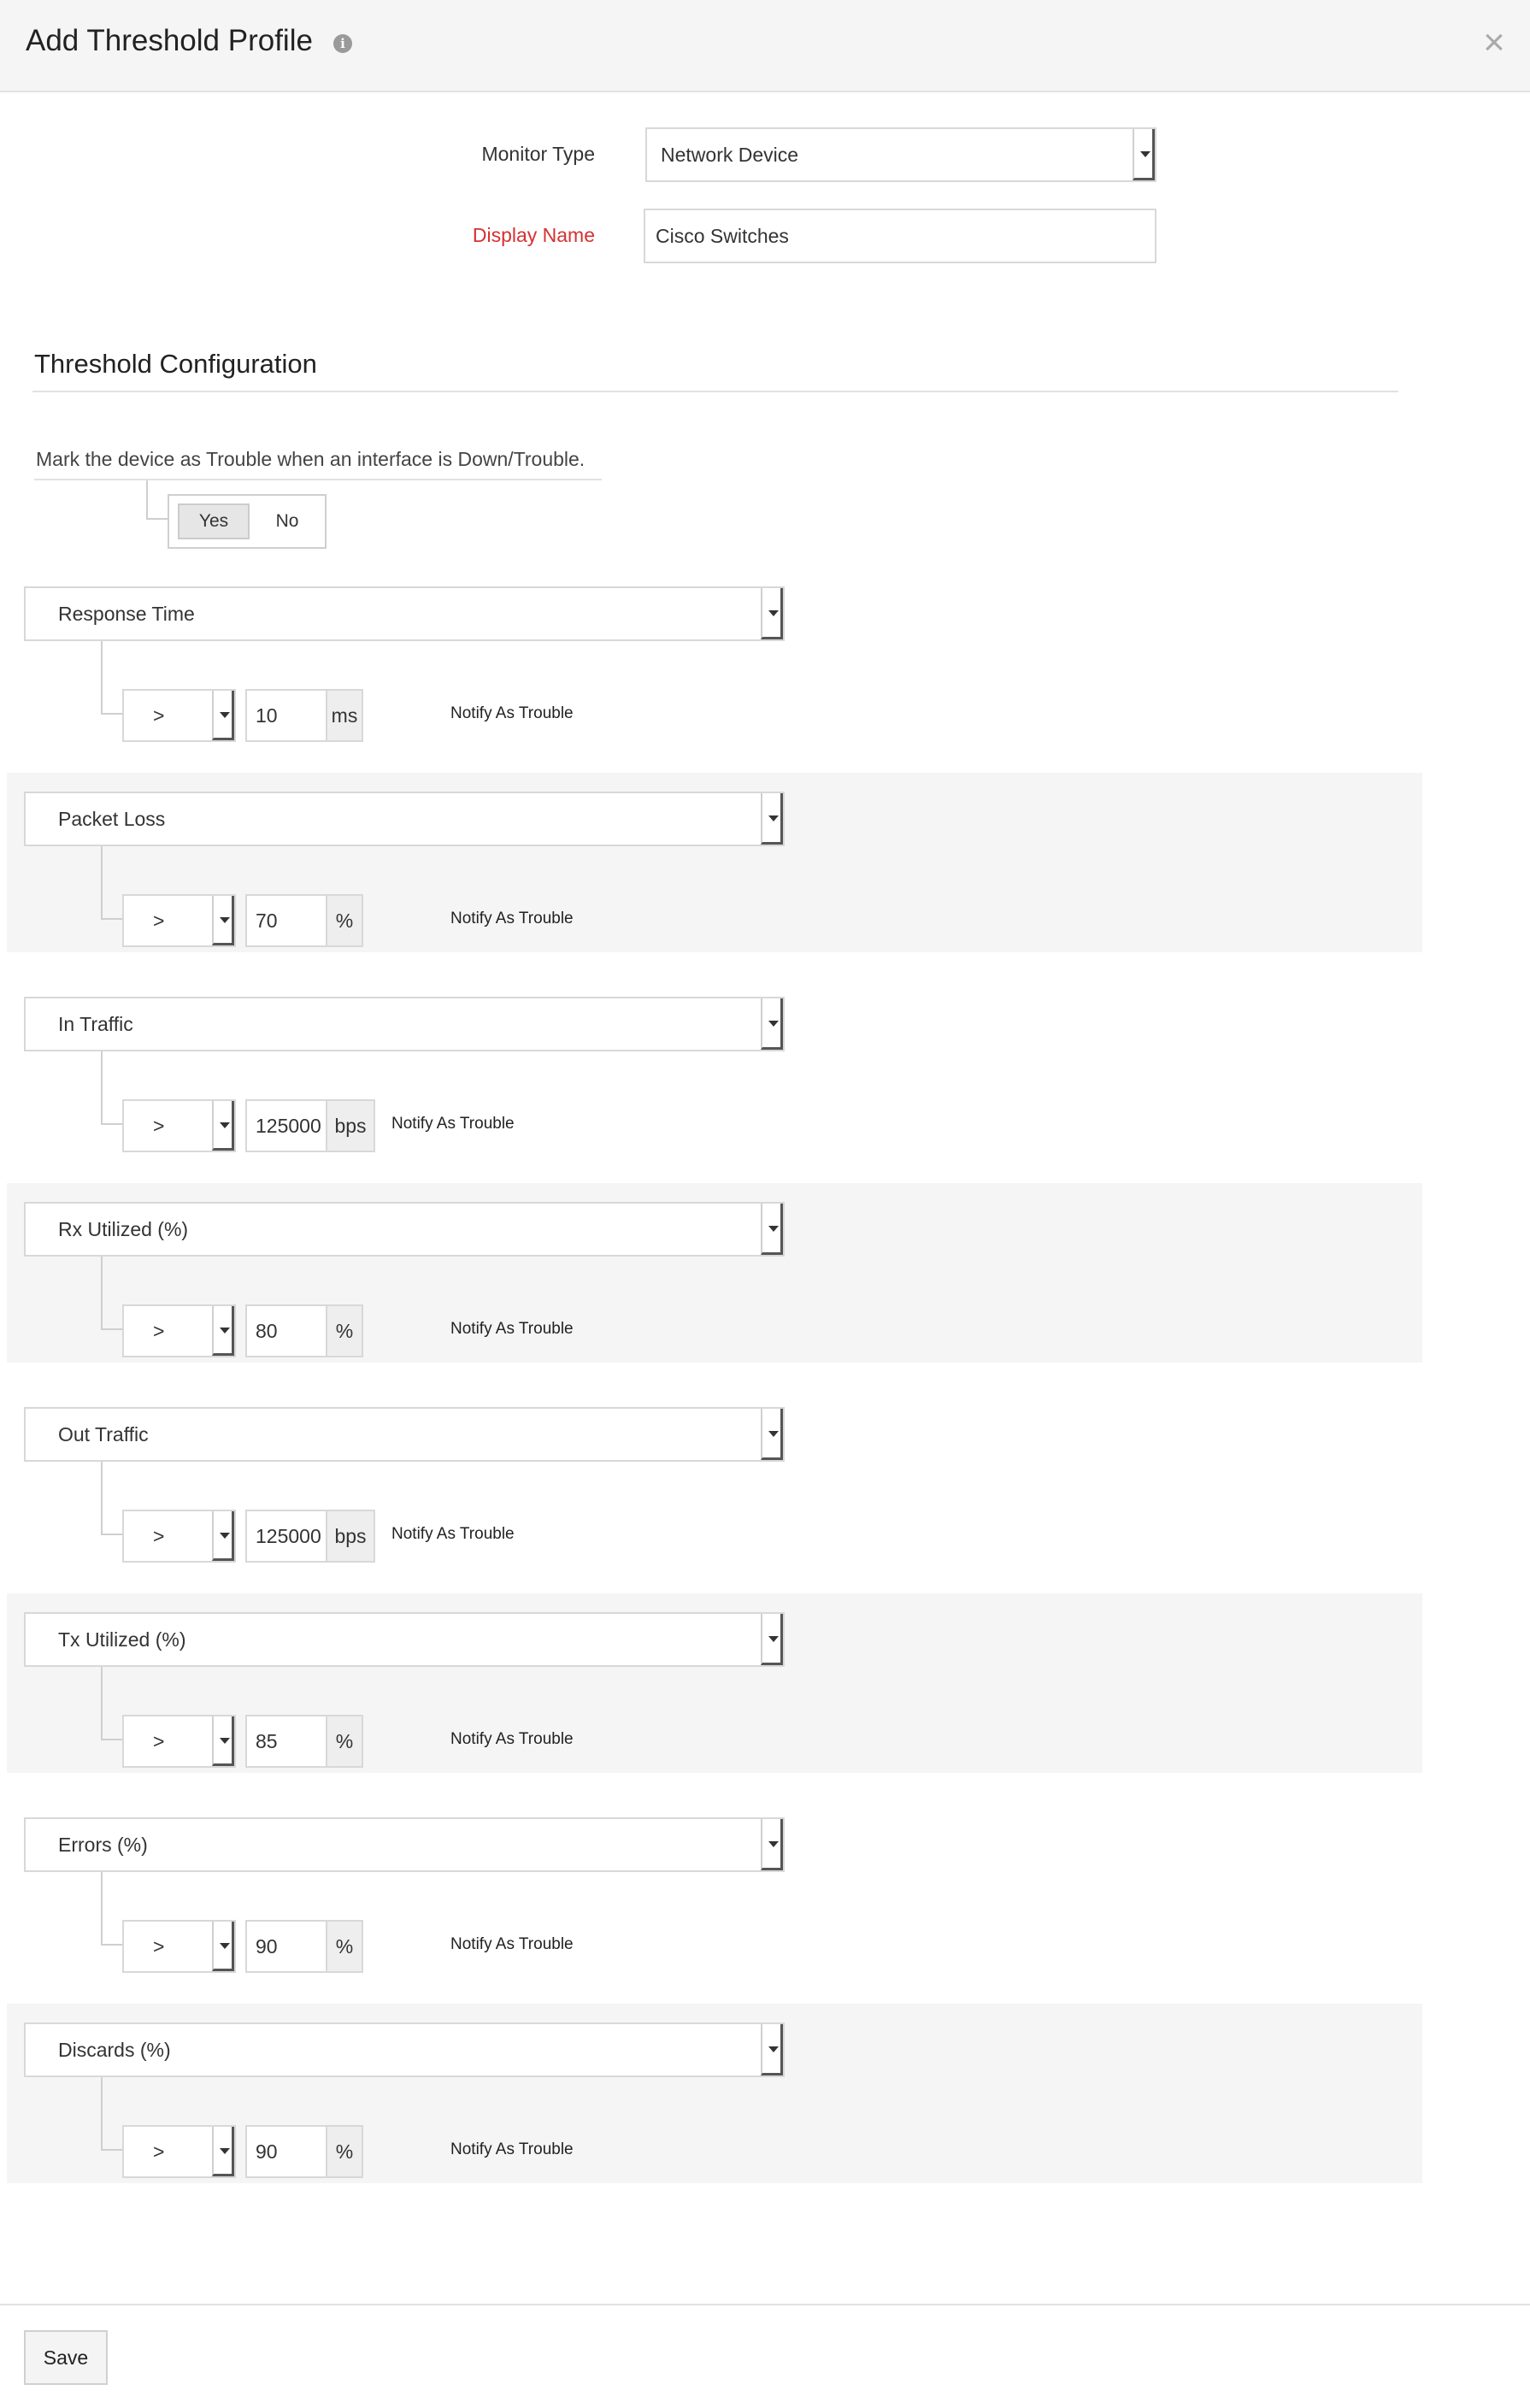 The image size is (1530, 2408). Describe the element at coordinates (715, 391) in the screenshot. I see `section-divider` at that location.